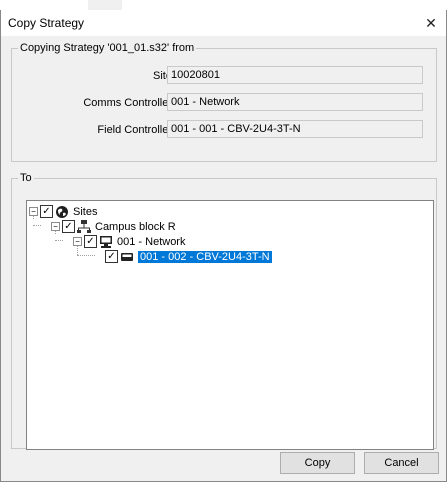 This screenshot has width=447, height=482. I want to click on sites-checkbox: ✓, so click(46, 211).